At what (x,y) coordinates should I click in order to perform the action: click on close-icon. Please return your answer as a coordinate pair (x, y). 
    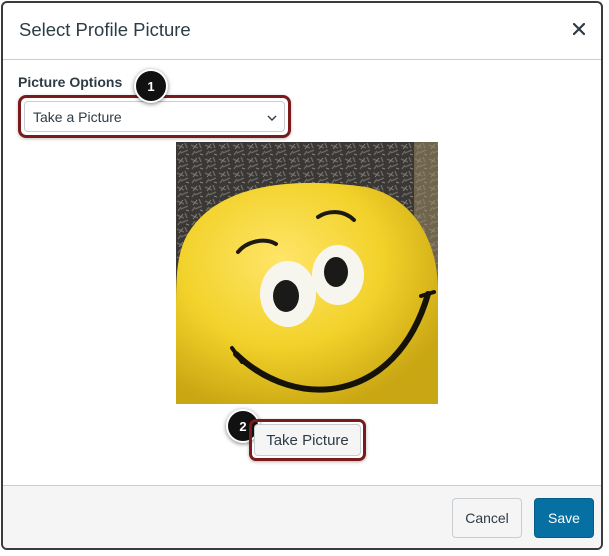
    Looking at the image, I should click on (579, 29).